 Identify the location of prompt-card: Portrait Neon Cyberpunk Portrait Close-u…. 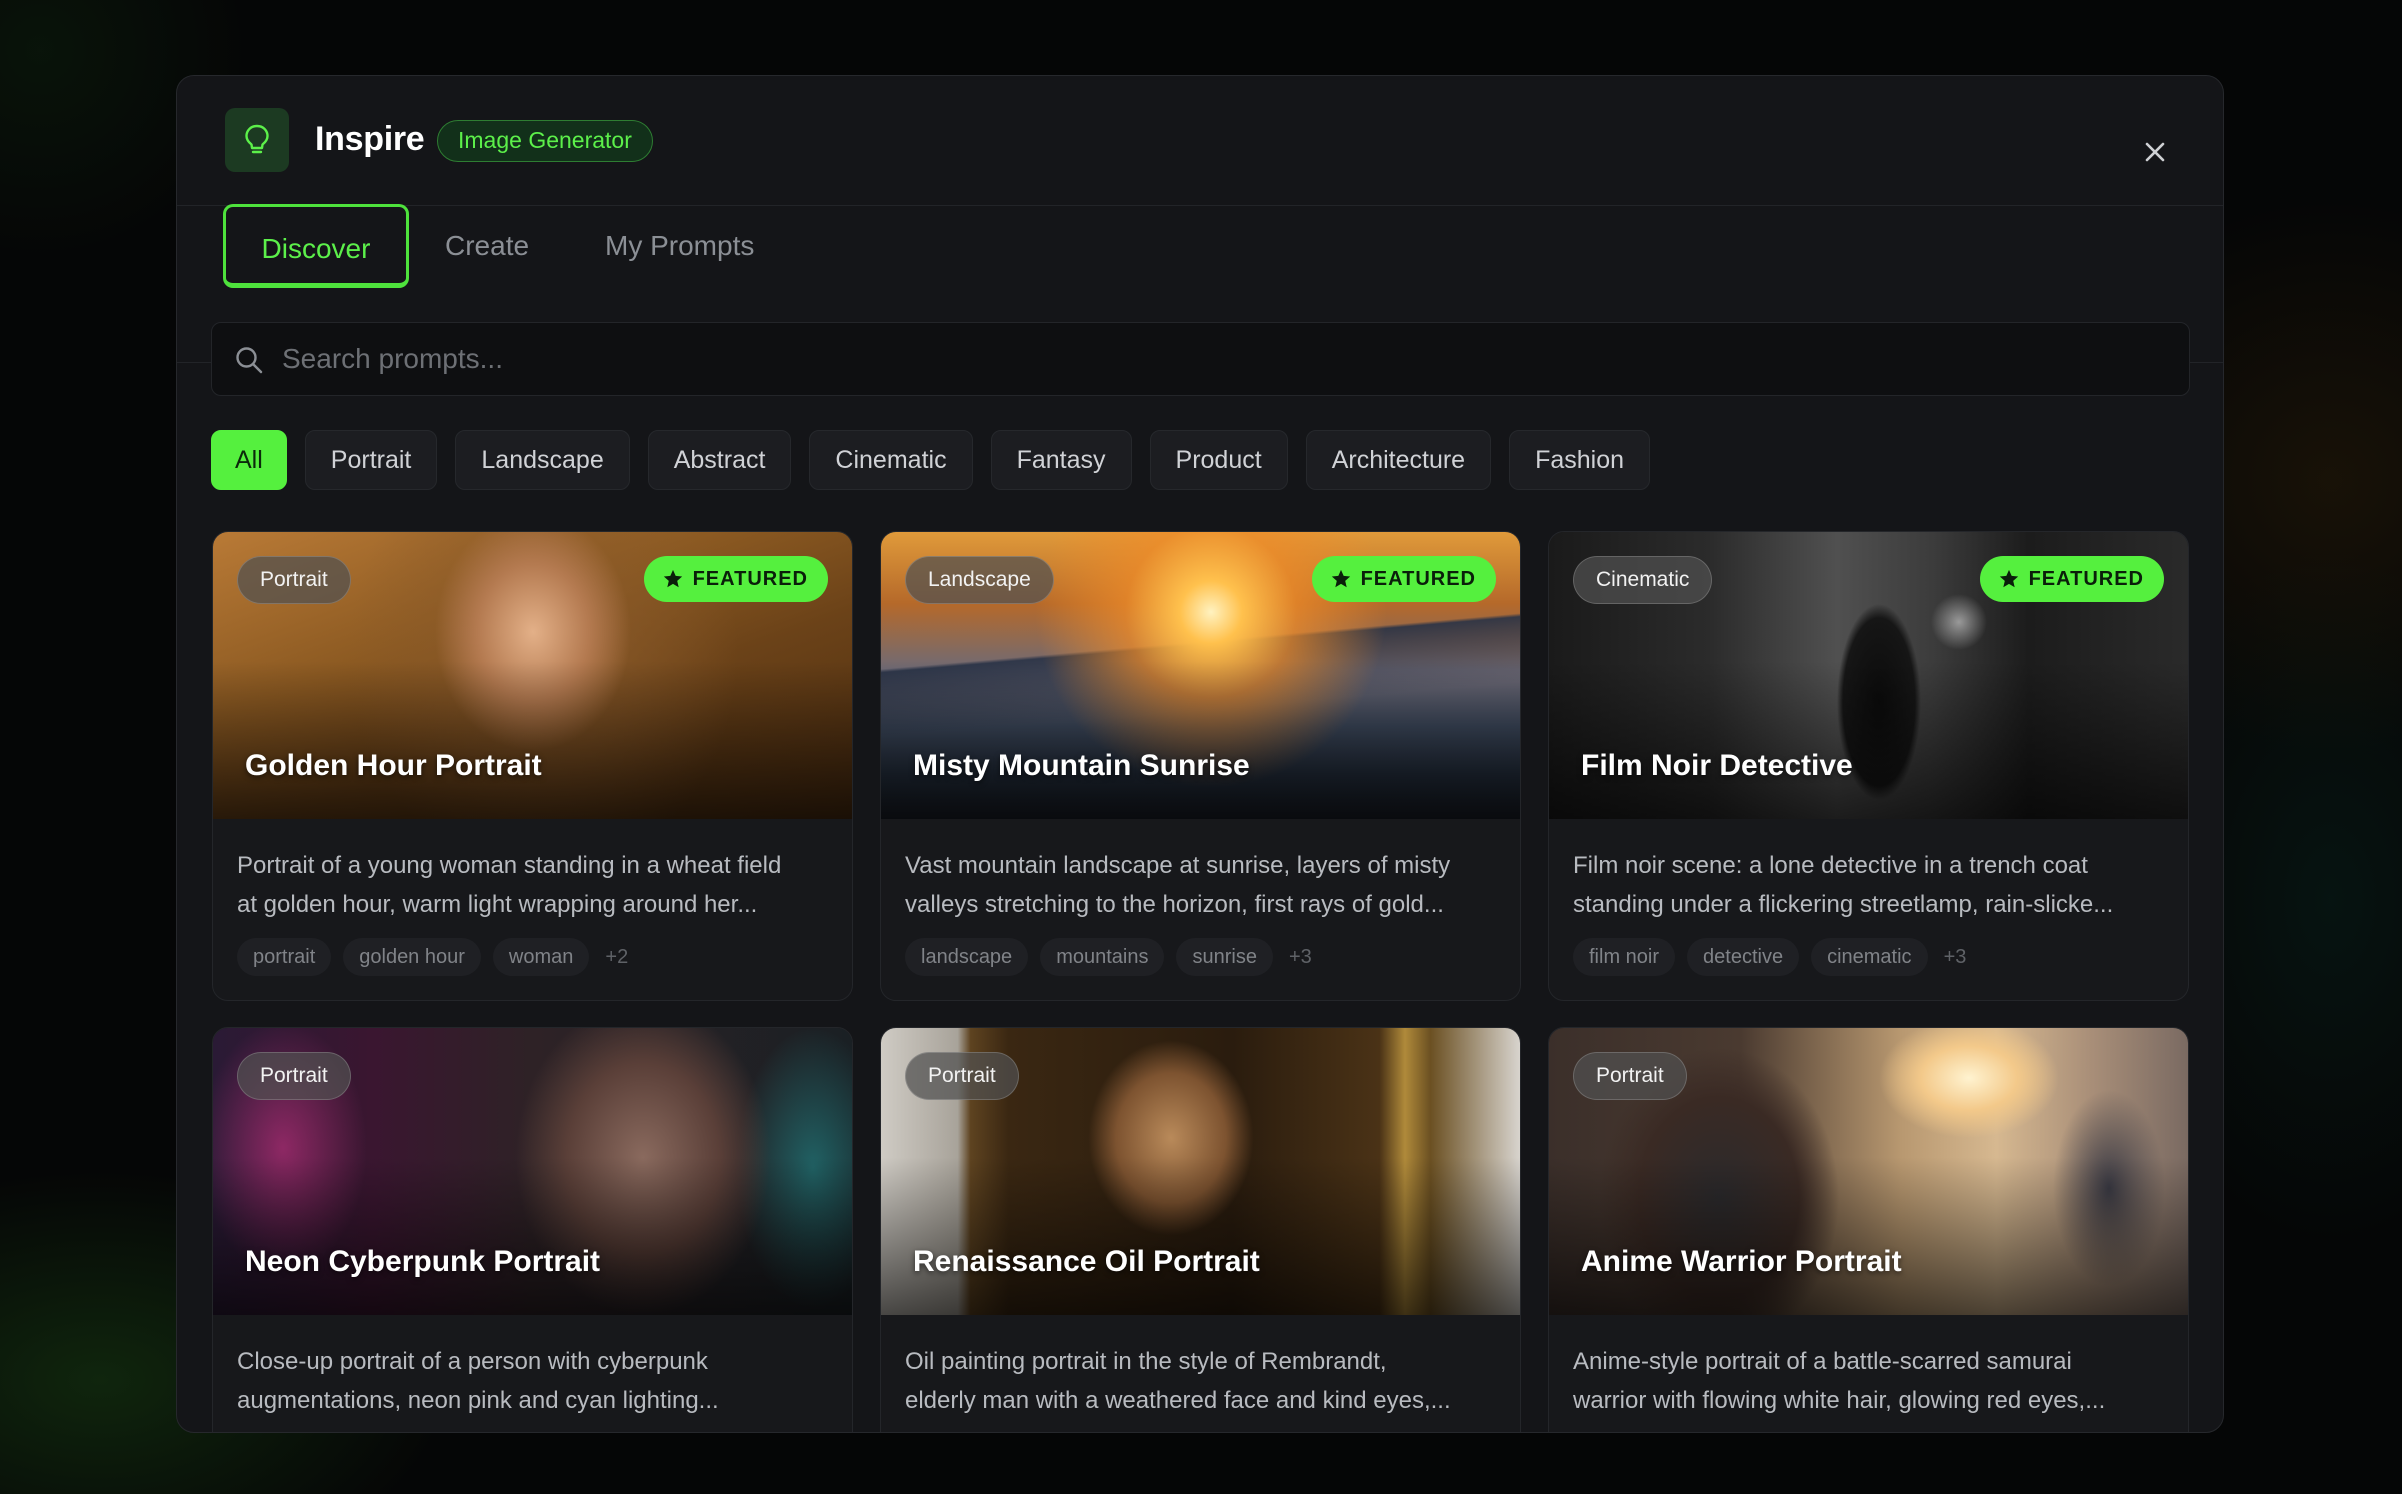
(532, 1229).